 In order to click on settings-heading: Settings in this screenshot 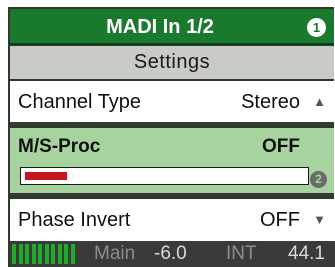, I will do `click(172, 62)`.